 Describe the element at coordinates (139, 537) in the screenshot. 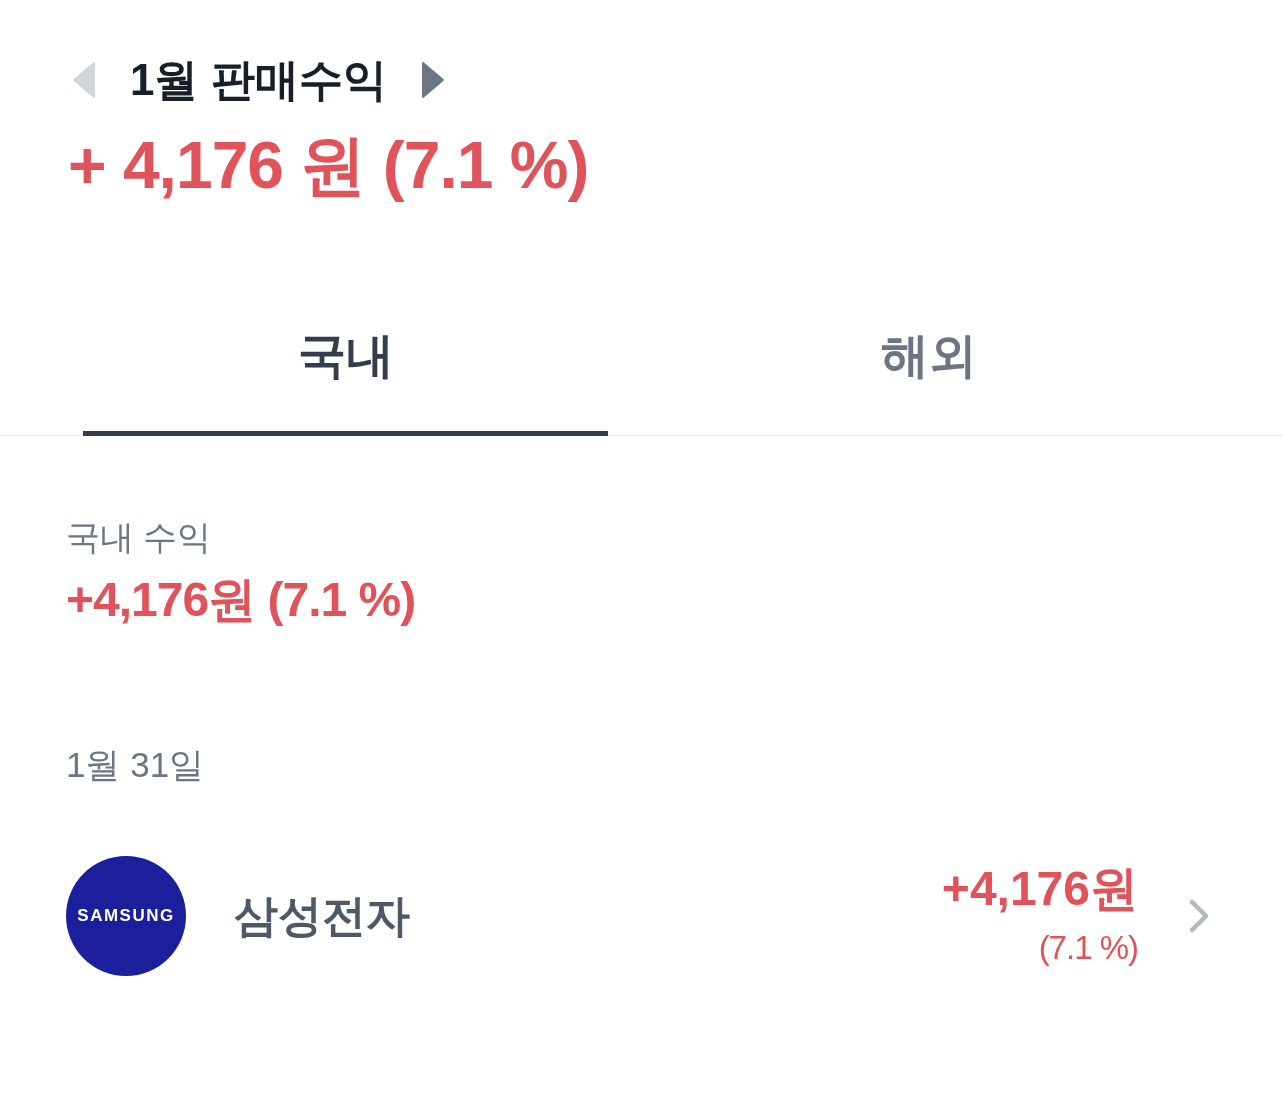

I see `section-label: 국내 수익` at that location.